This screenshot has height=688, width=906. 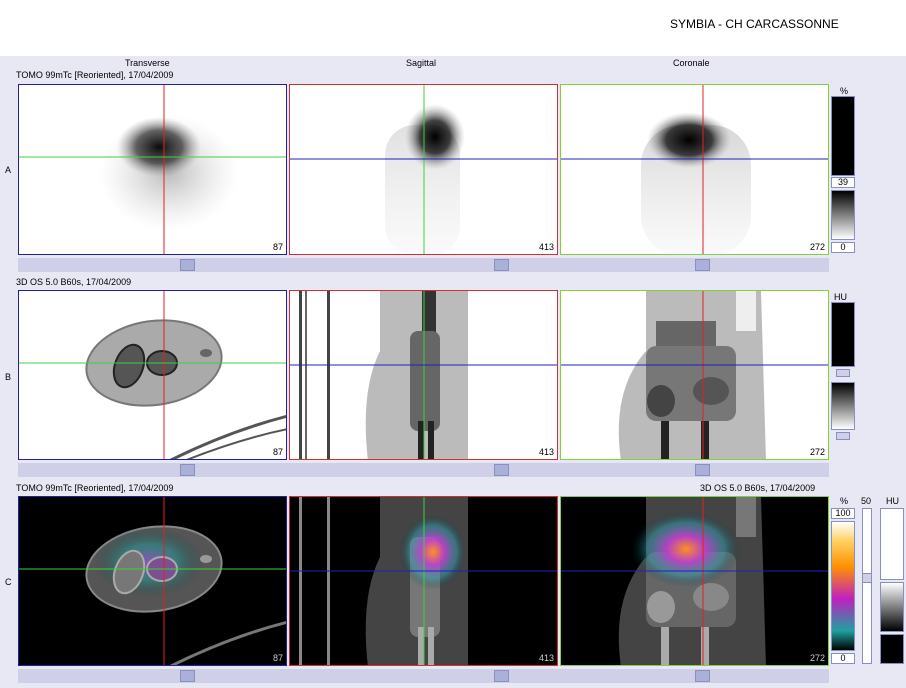 I want to click on scale-a-unit: %, so click(x=844, y=91).